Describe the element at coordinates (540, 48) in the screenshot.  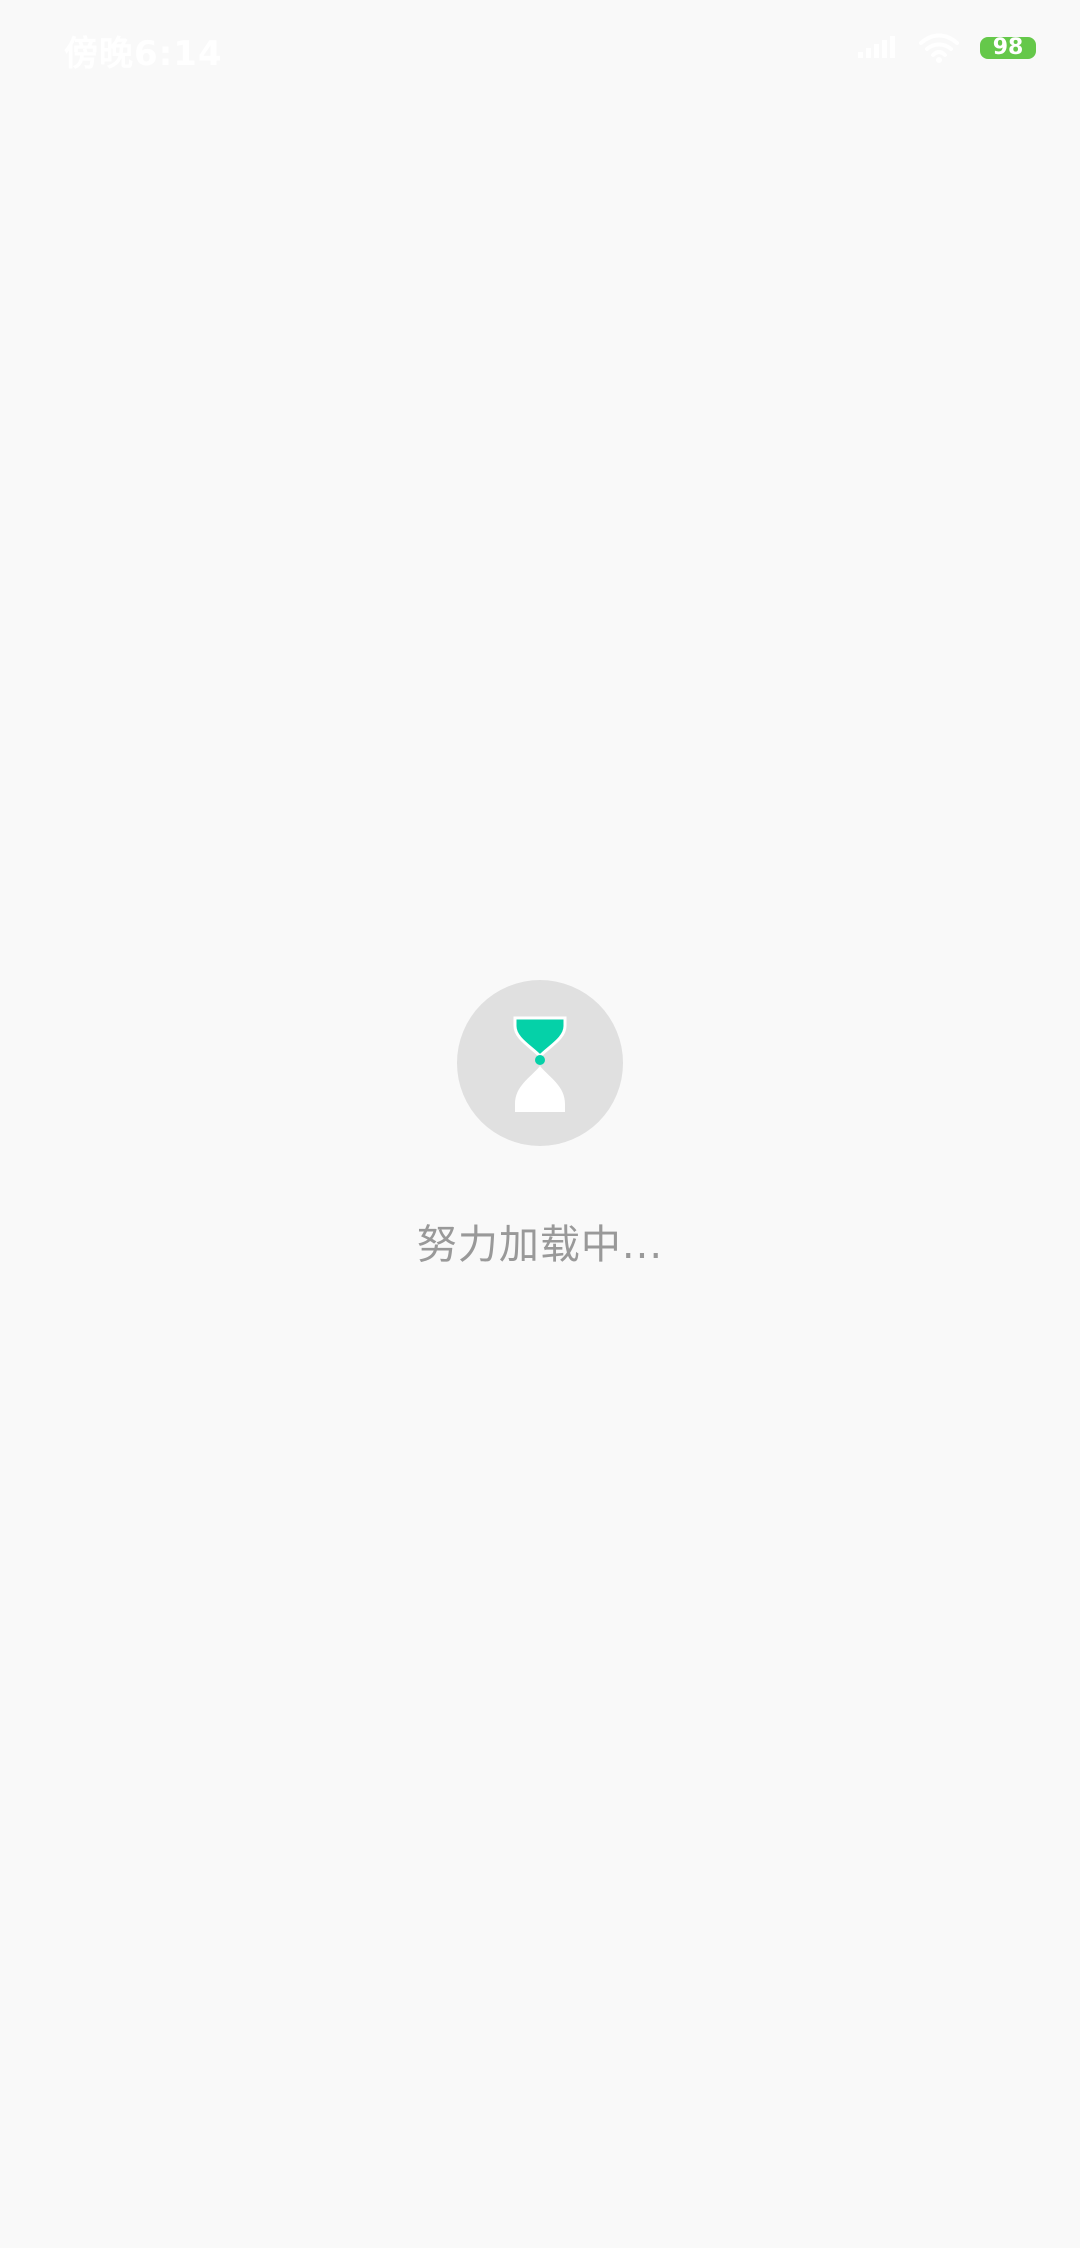
I see `status-bar: 傍晚6:14 98` at that location.